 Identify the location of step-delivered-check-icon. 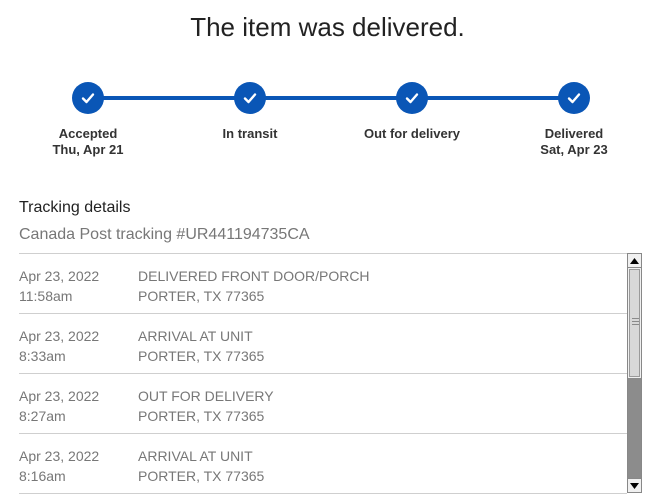
(574, 98).